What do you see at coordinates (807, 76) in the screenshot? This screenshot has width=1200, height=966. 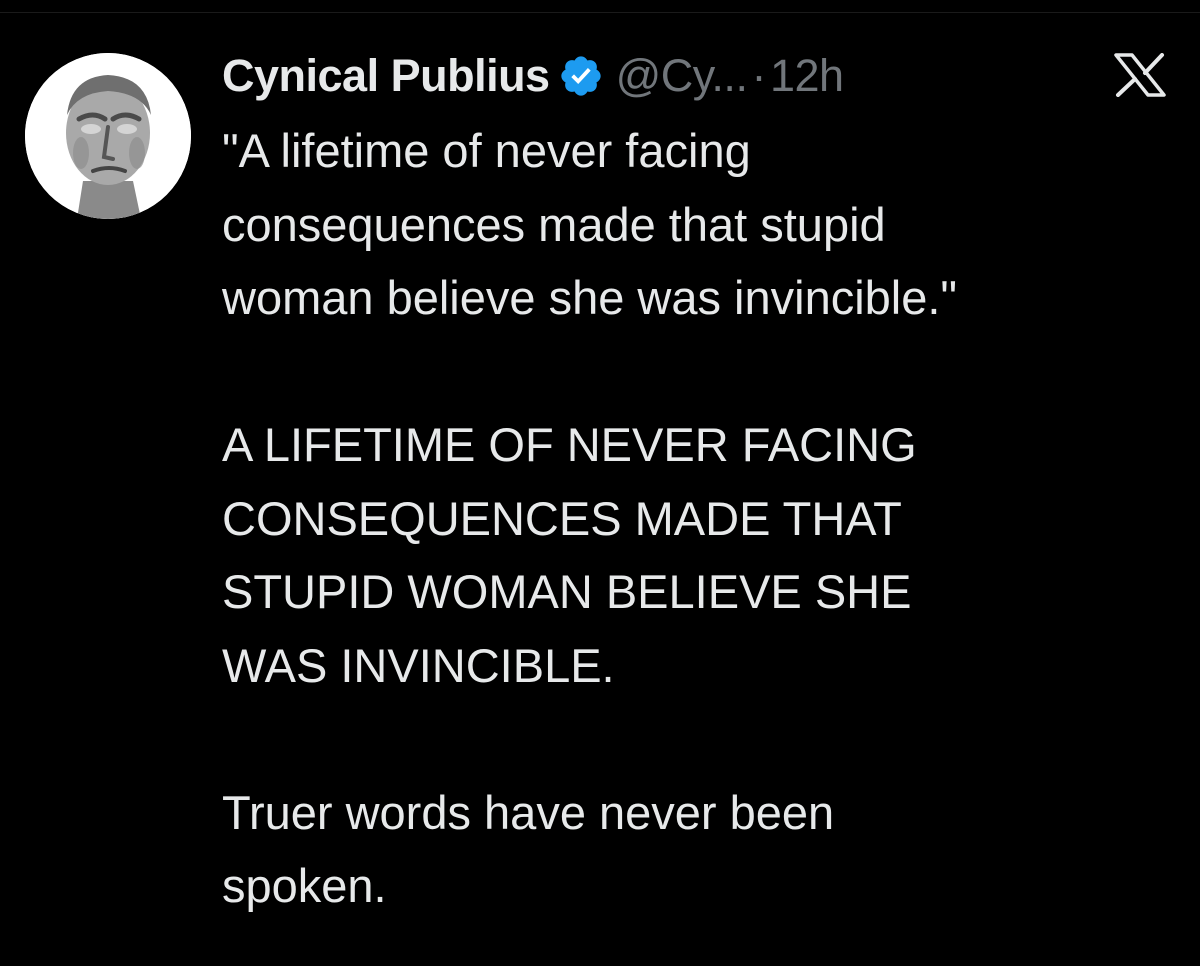 I see `timestamp: 12h` at bounding box center [807, 76].